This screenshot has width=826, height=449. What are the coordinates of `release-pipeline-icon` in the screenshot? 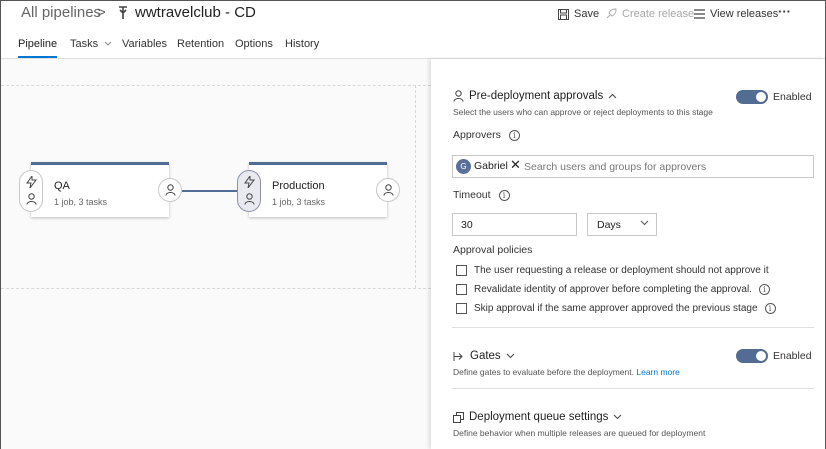 It's located at (123, 12).